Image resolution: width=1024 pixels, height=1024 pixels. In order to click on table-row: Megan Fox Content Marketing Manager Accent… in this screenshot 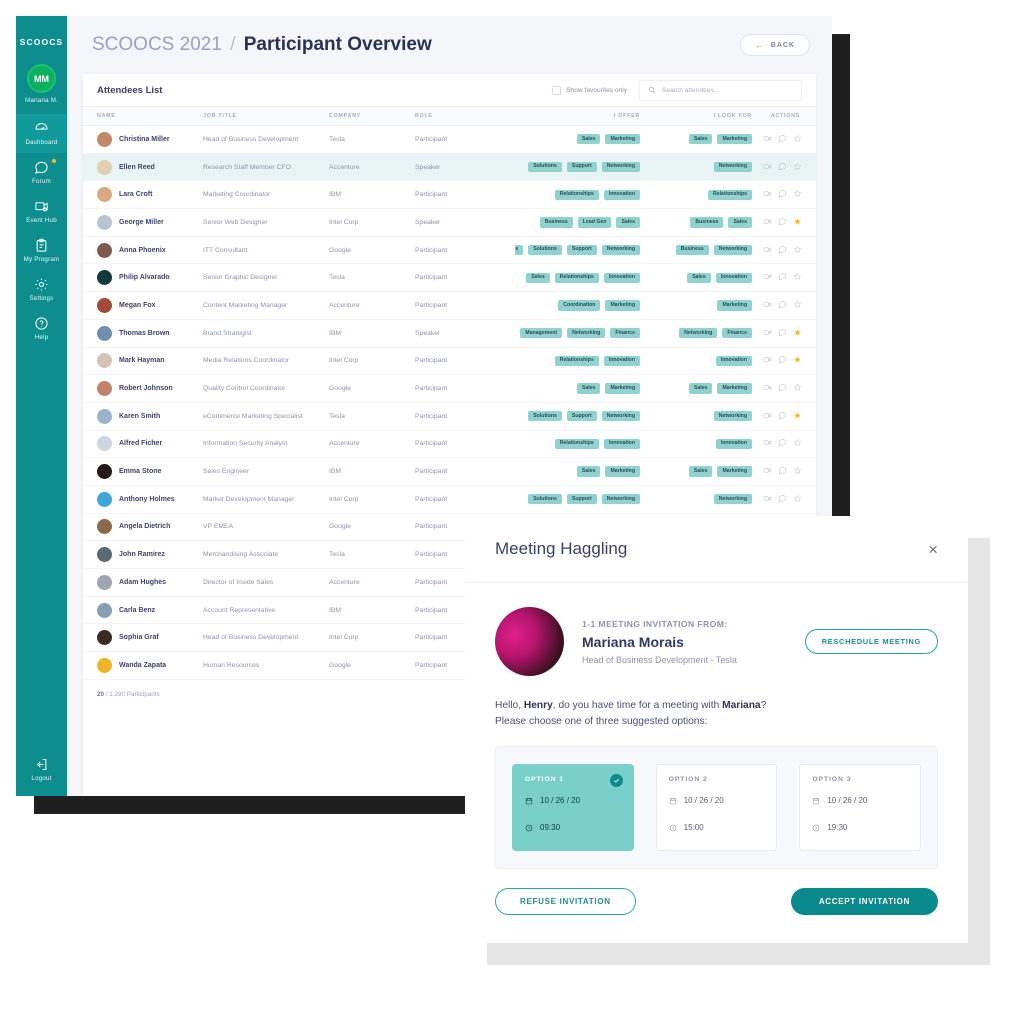, I will do `click(449, 306)`.